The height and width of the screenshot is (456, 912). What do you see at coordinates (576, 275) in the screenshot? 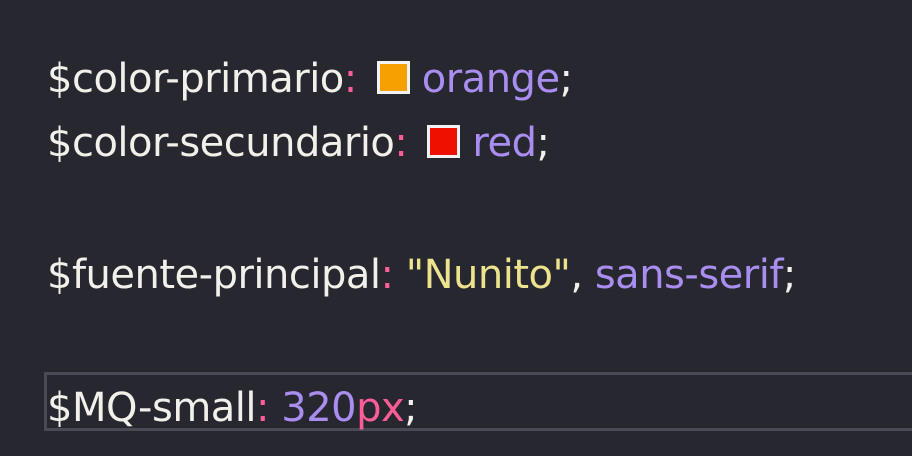
I see `comma-token: ,` at bounding box center [576, 275].